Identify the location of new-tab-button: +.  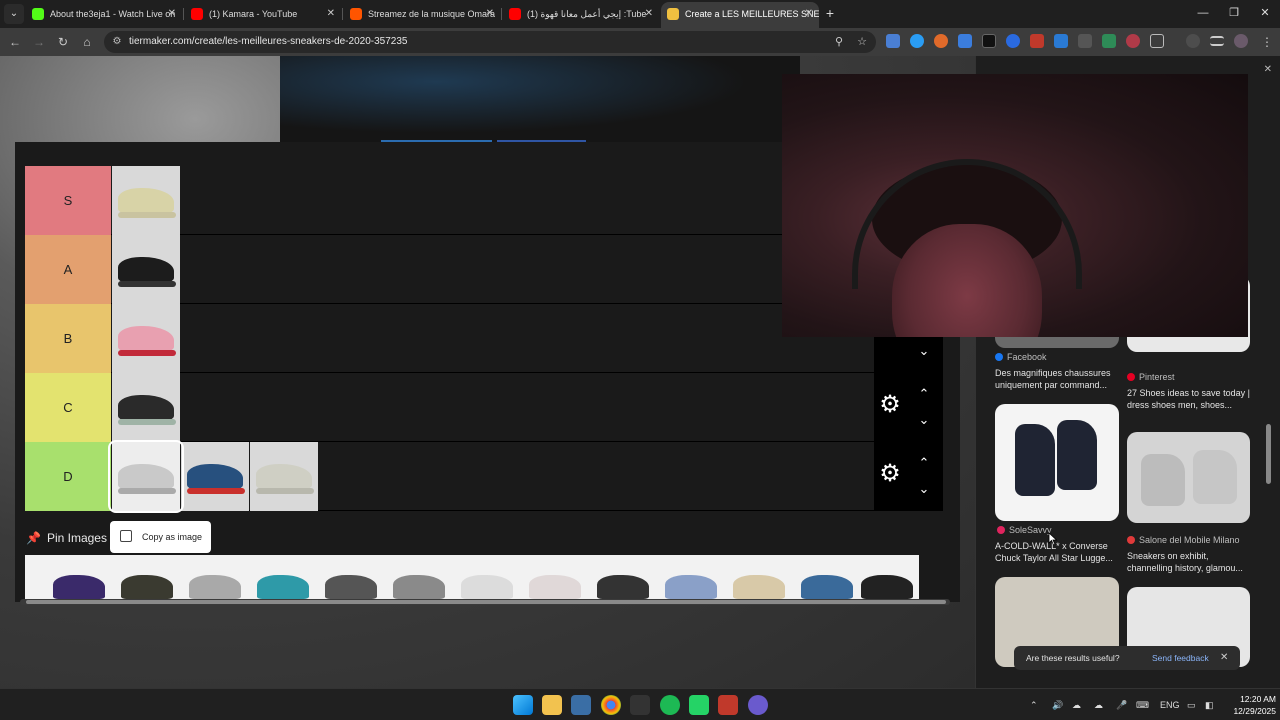
(830, 13).